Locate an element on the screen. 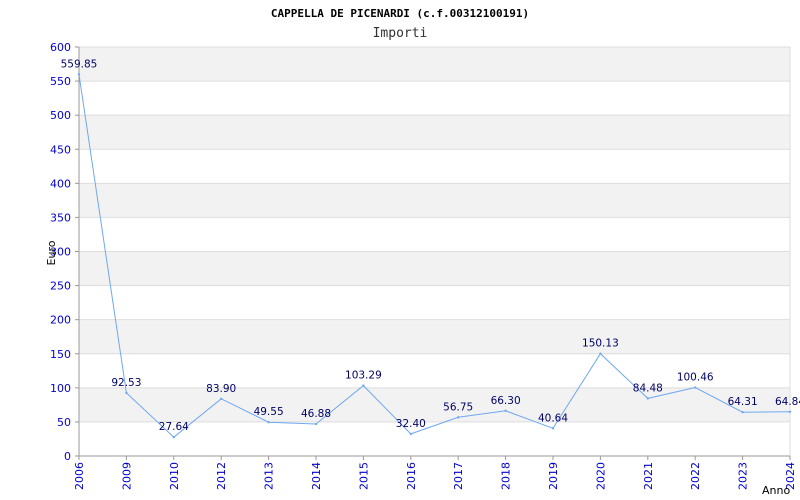  y-tick-label: 200 is located at coordinates (60, 320).